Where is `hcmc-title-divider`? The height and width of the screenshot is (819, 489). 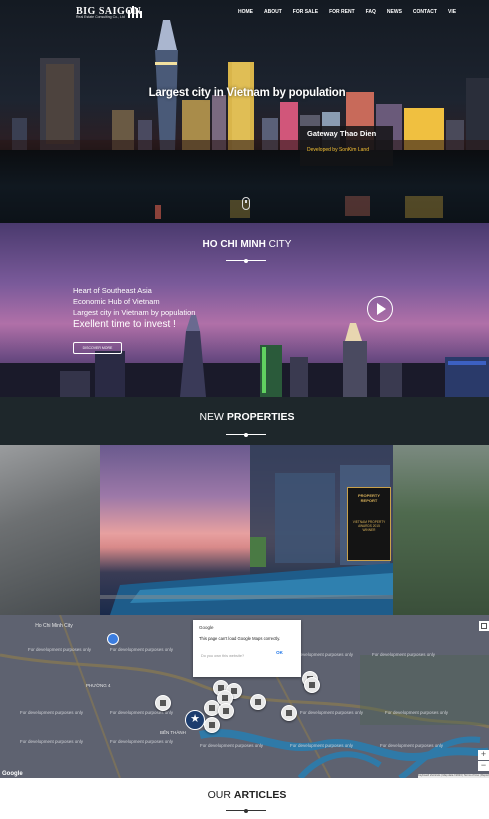 hcmc-title-divider is located at coordinates (246, 260).